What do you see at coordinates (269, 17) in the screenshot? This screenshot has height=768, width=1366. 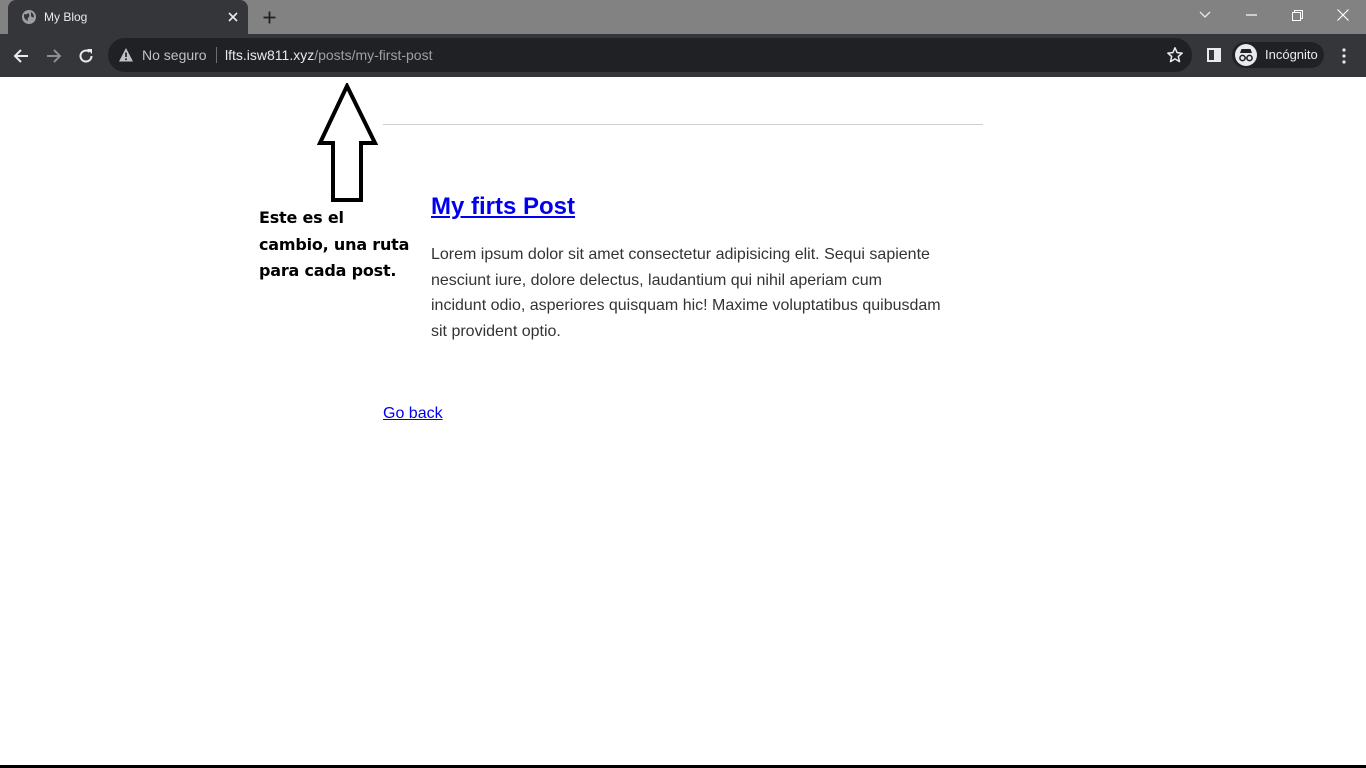 I see `plus-icon` at bounding box center [269, 17].